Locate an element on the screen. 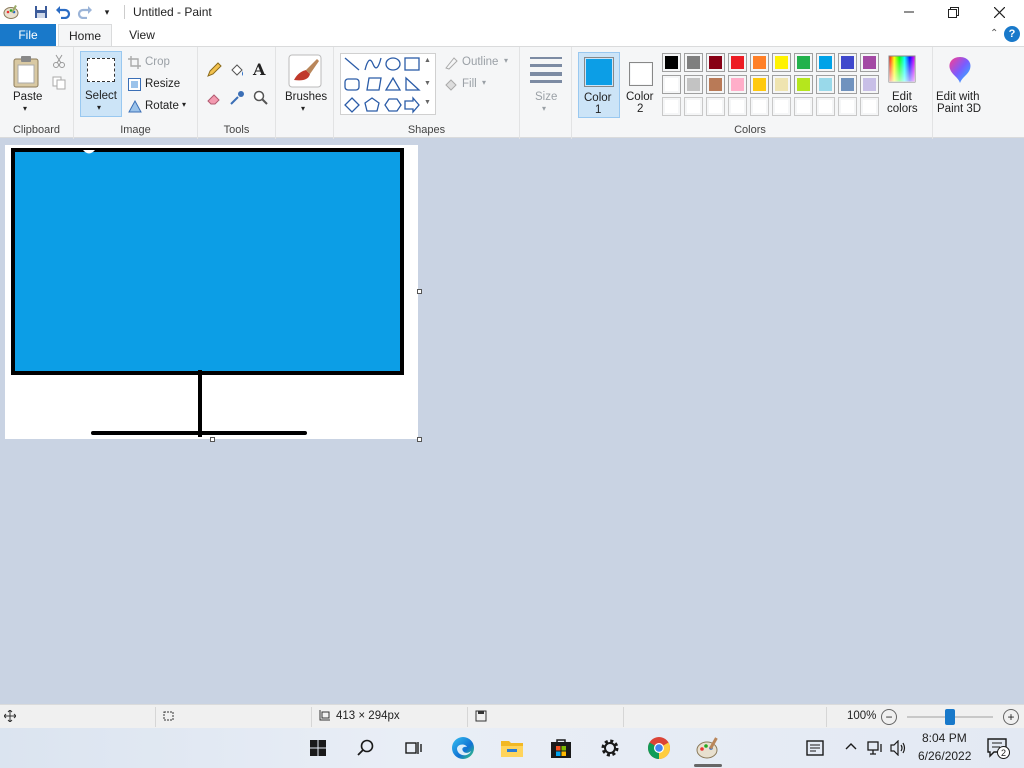 This screenshot has width=1024, height=768. resize-handle-corner is located at coordinates (419, 439).